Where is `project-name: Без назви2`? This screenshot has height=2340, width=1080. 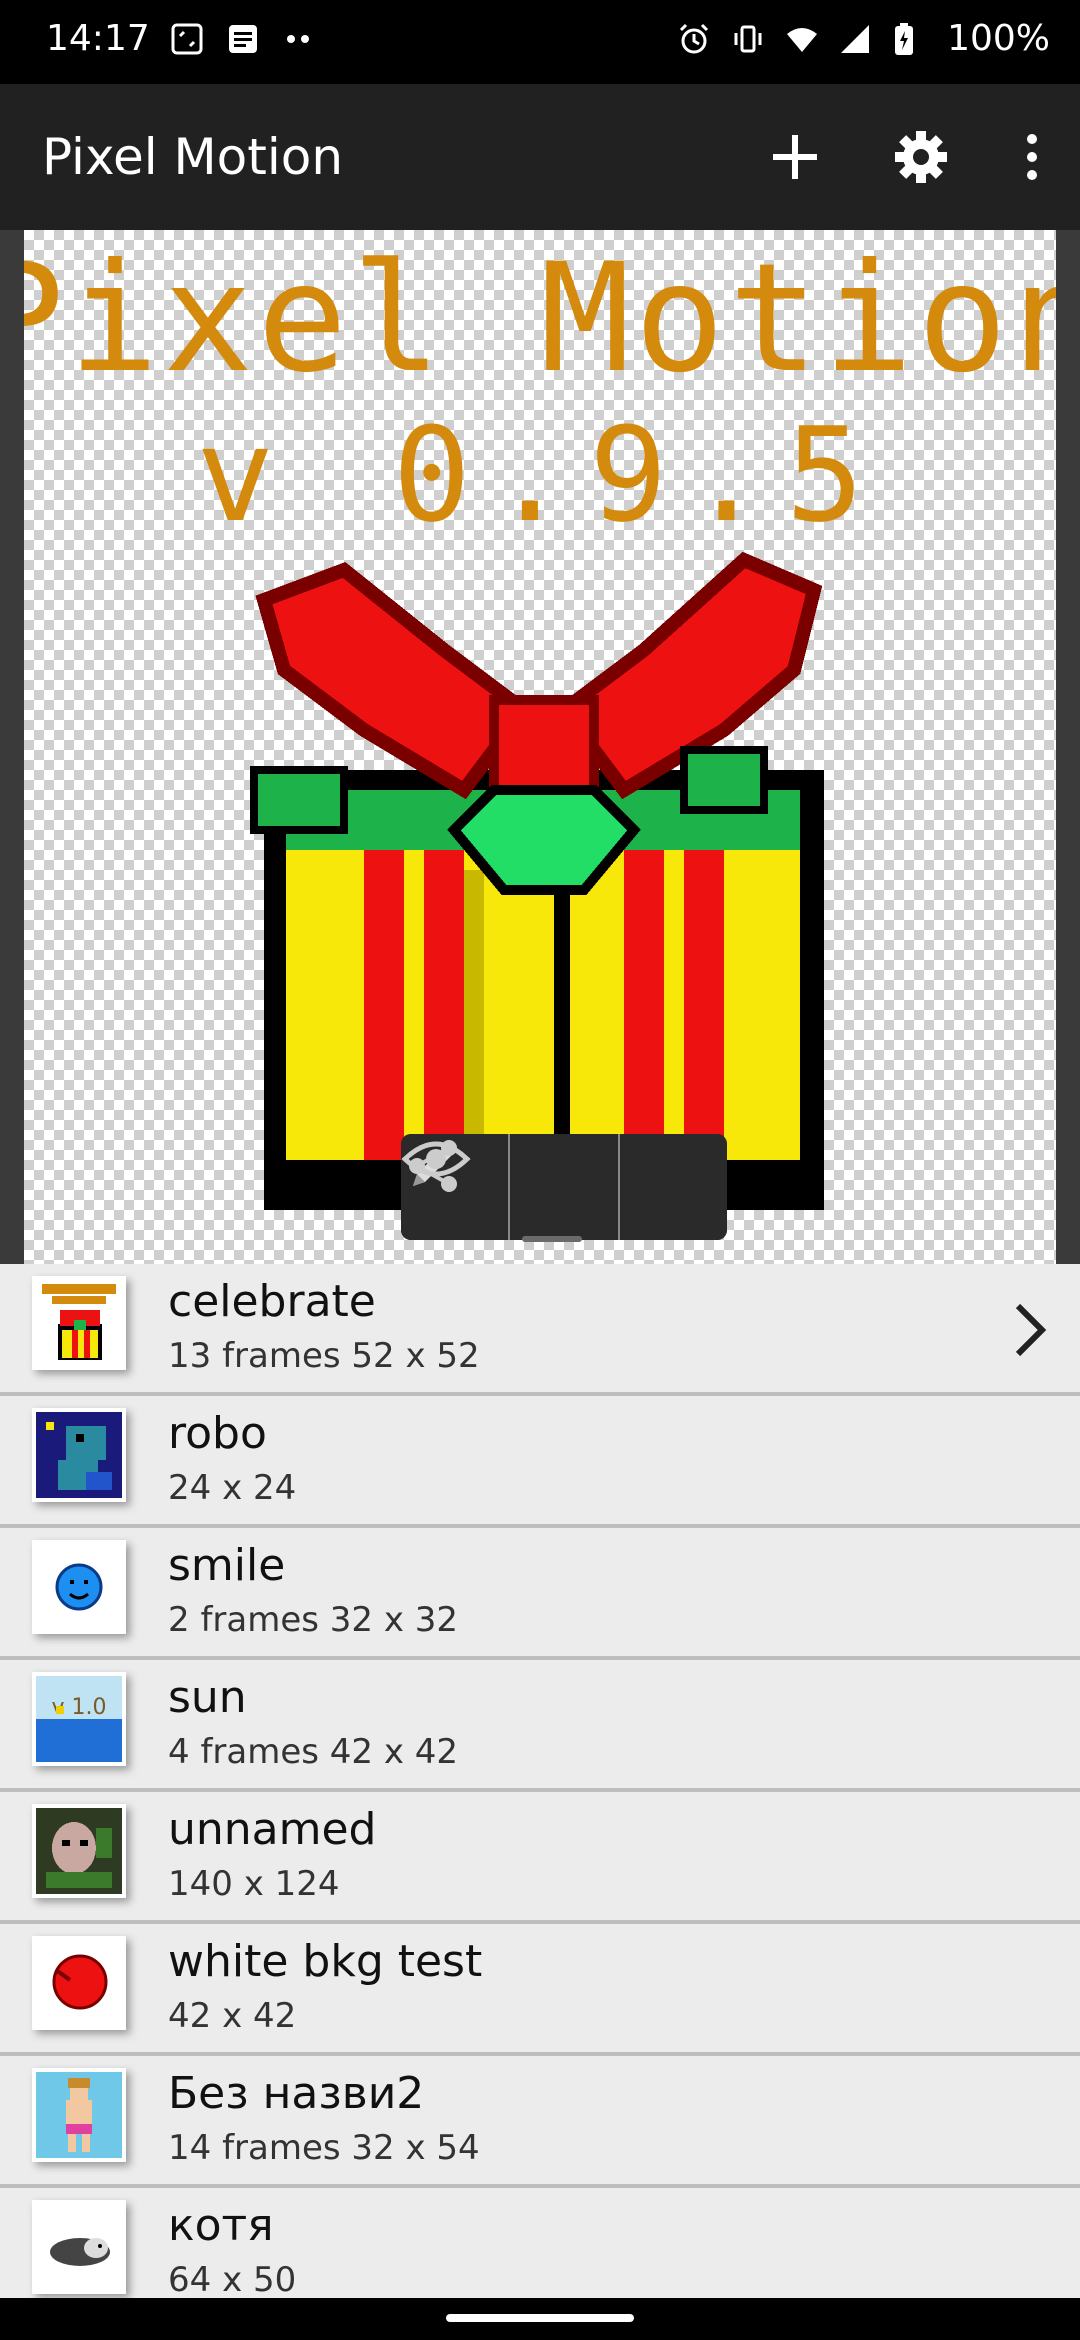
project-name: Без назви2 is located at coordinates (296, 2093).